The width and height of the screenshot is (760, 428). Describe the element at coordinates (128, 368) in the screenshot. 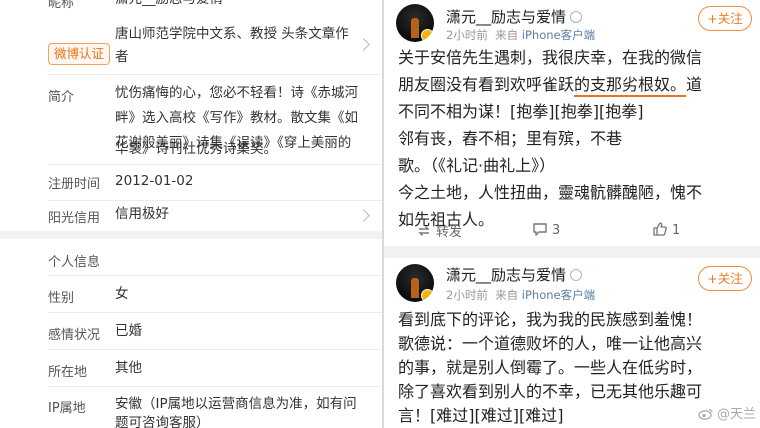

I see `location-value: 其他` at that location.